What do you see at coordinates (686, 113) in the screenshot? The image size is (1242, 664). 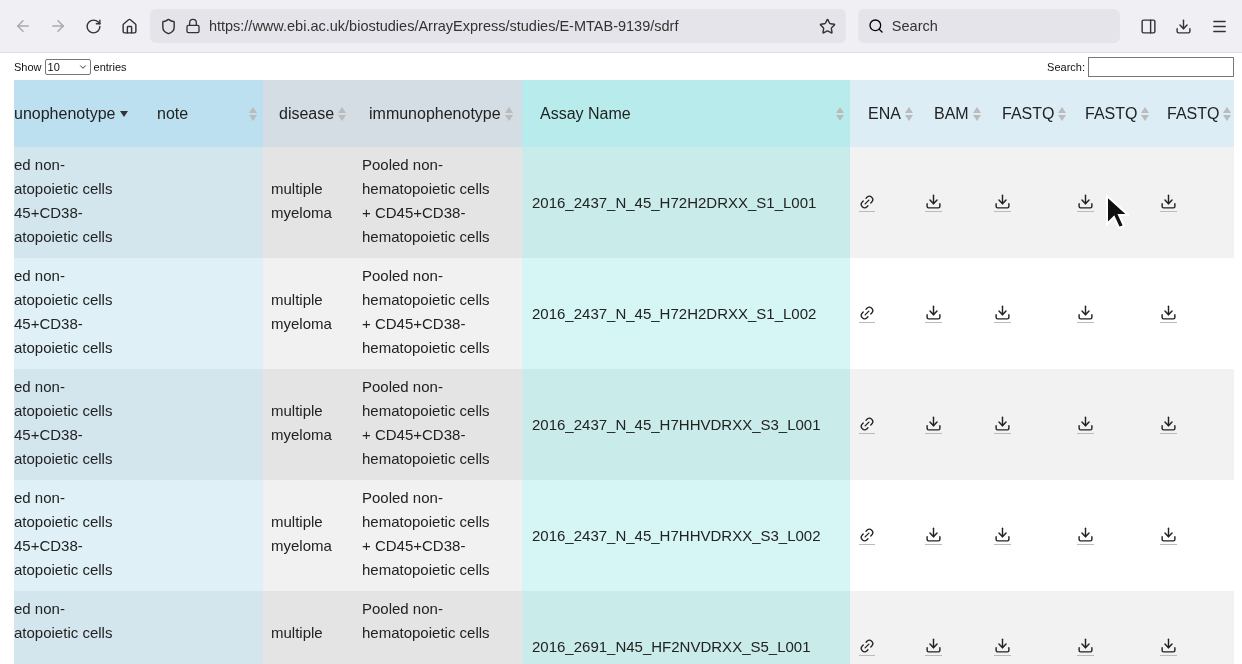 I see `column-header: Assay Name` at bounding box center [686, 113].